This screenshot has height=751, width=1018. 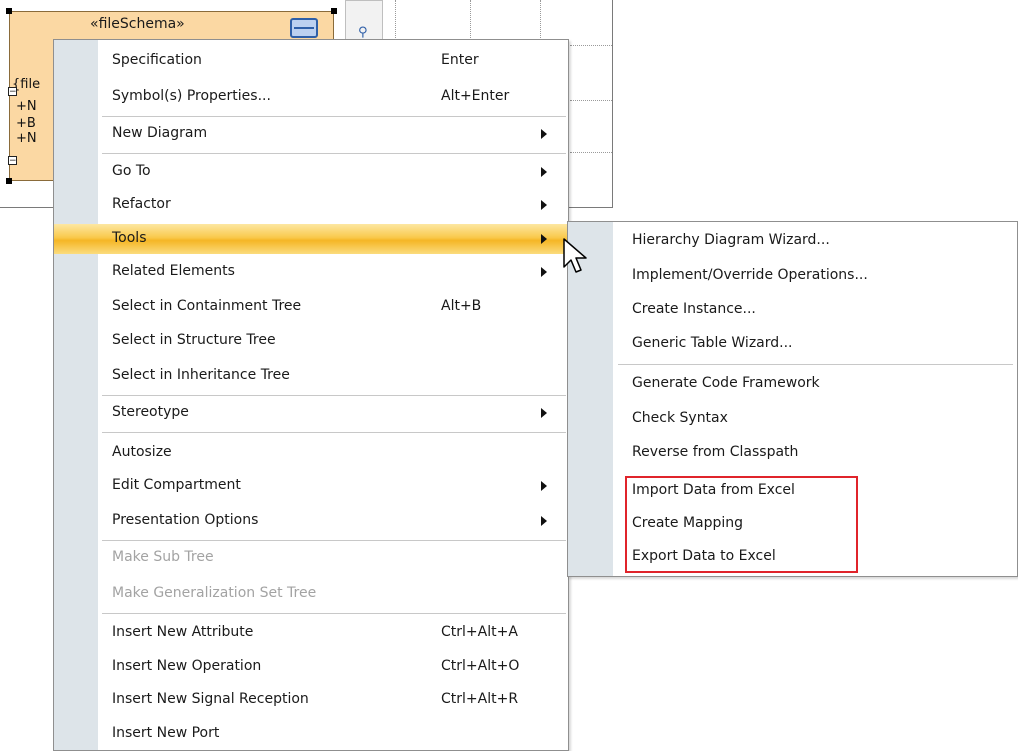 What do you see at coordinates (210, 699) in the screenshot?
I see `menu-item-label: Insert New Signal Reception` at bounding box center [210, 699].